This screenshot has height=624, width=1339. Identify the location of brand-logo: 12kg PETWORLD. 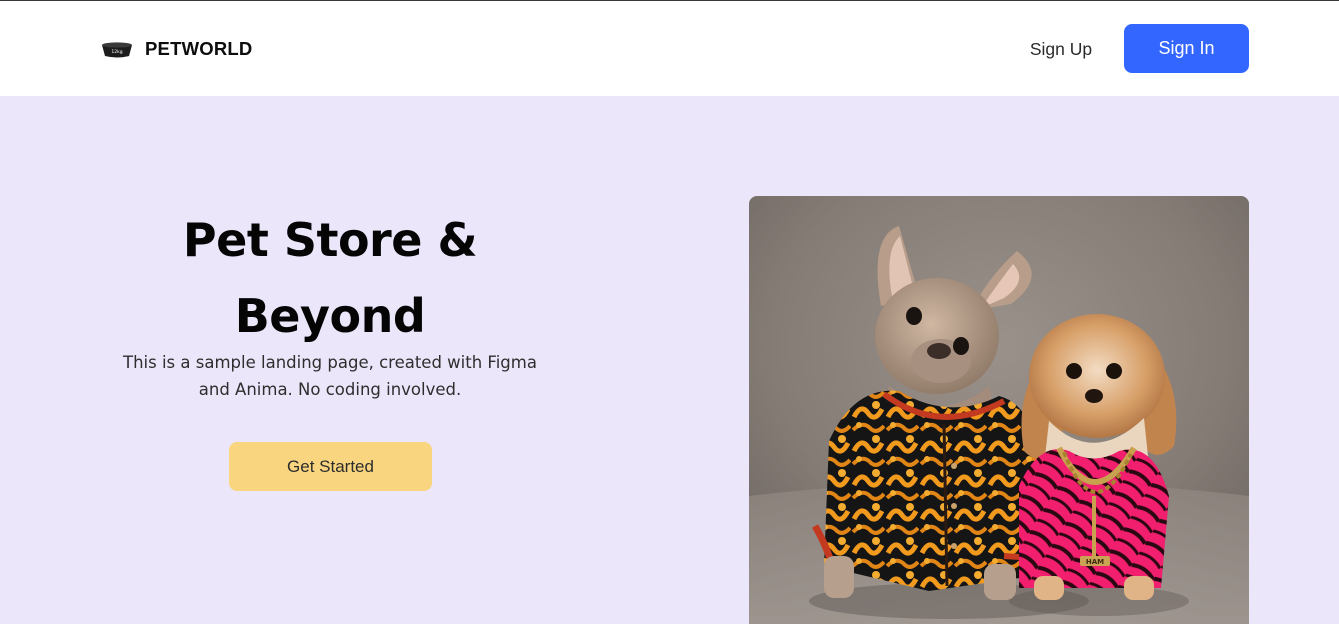
(176, 49).